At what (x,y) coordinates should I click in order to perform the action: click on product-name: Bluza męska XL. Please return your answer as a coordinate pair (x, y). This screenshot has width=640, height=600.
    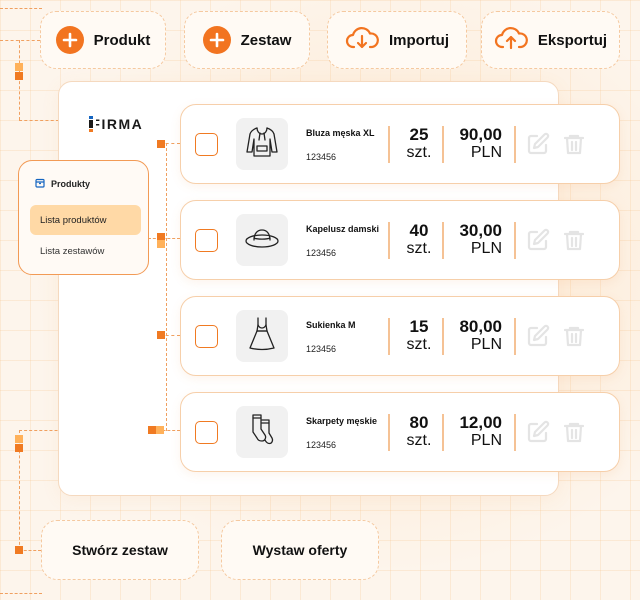
    Looking at the image, I should click on (340, 133).